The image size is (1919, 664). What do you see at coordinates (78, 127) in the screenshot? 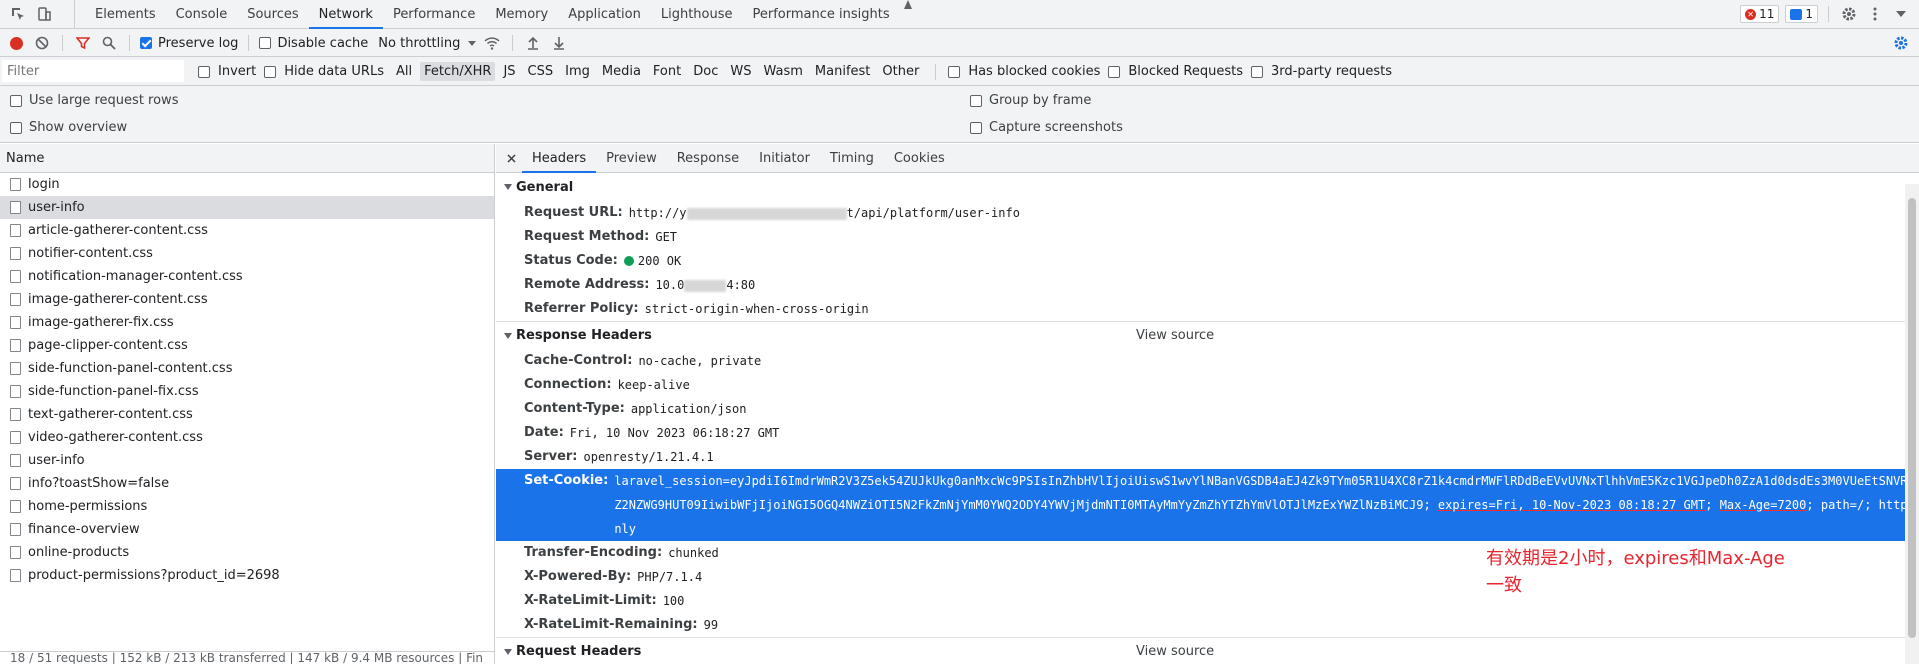
I see `show-overview-label: Show overview` at bounding box center [78, 127].